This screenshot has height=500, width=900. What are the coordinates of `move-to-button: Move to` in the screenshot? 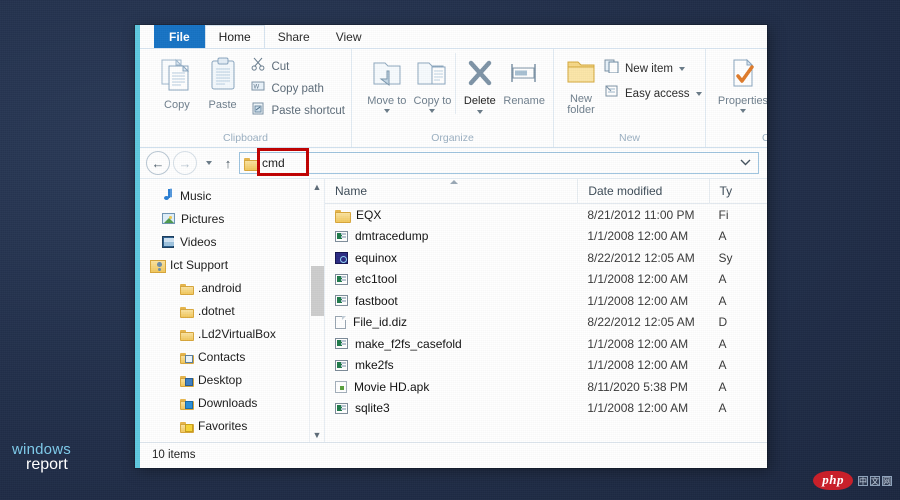 It's located at (387, 83).